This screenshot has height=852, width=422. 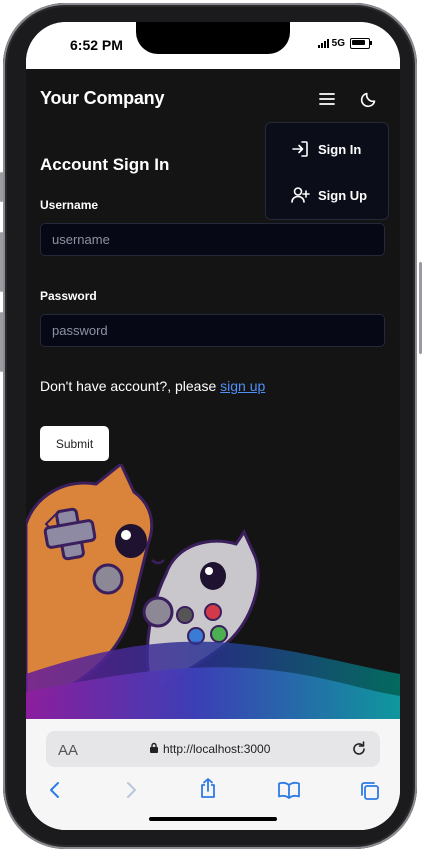 I want to click on submit-button: Submit, so click(x=74, y=443).